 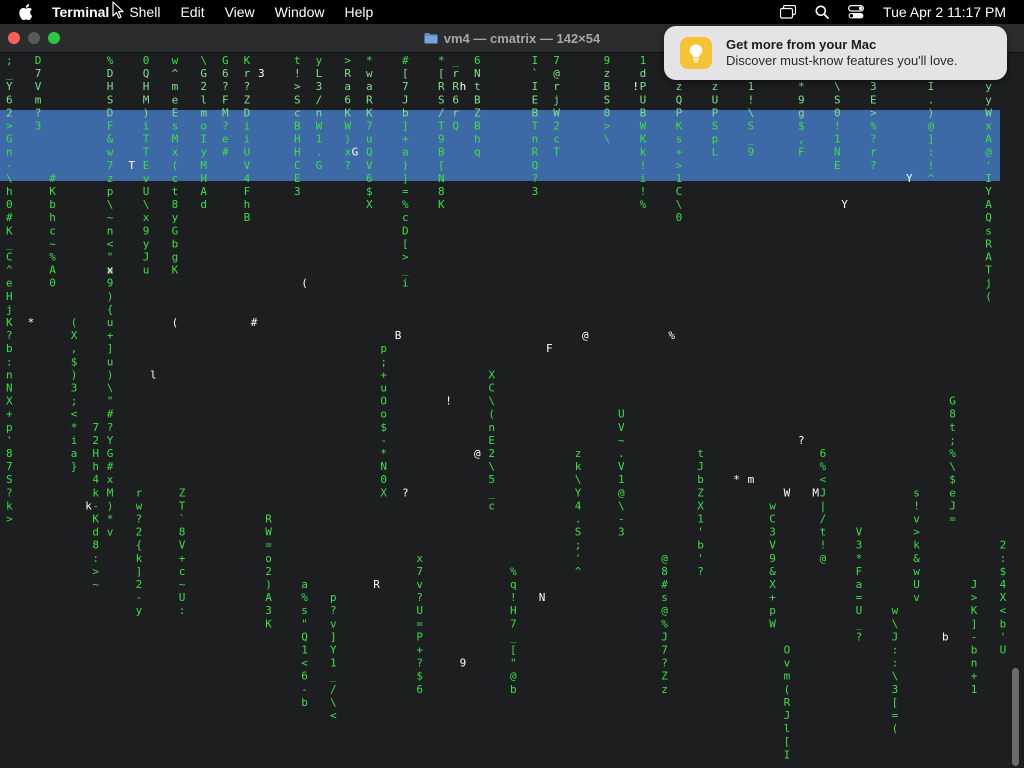 I want to click on matrix-char: 7, so click(x=513, y=623).